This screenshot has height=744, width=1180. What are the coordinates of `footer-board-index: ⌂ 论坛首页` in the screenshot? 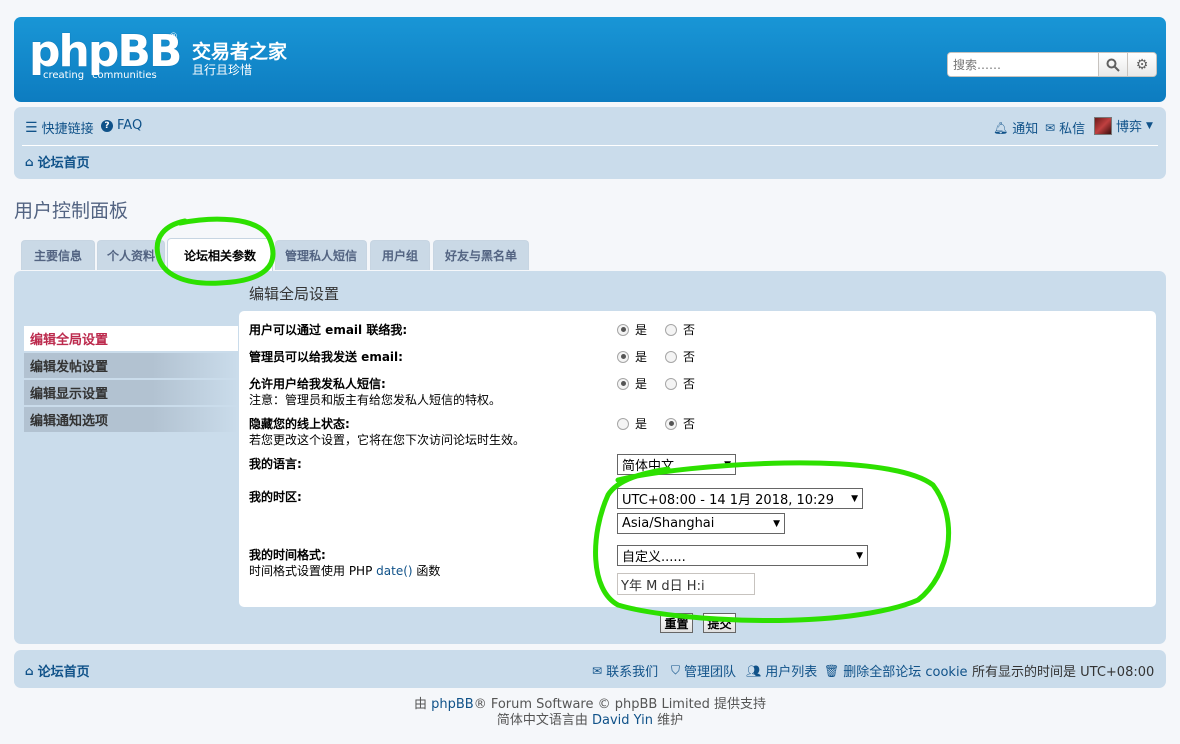 It's located at (57, 671).